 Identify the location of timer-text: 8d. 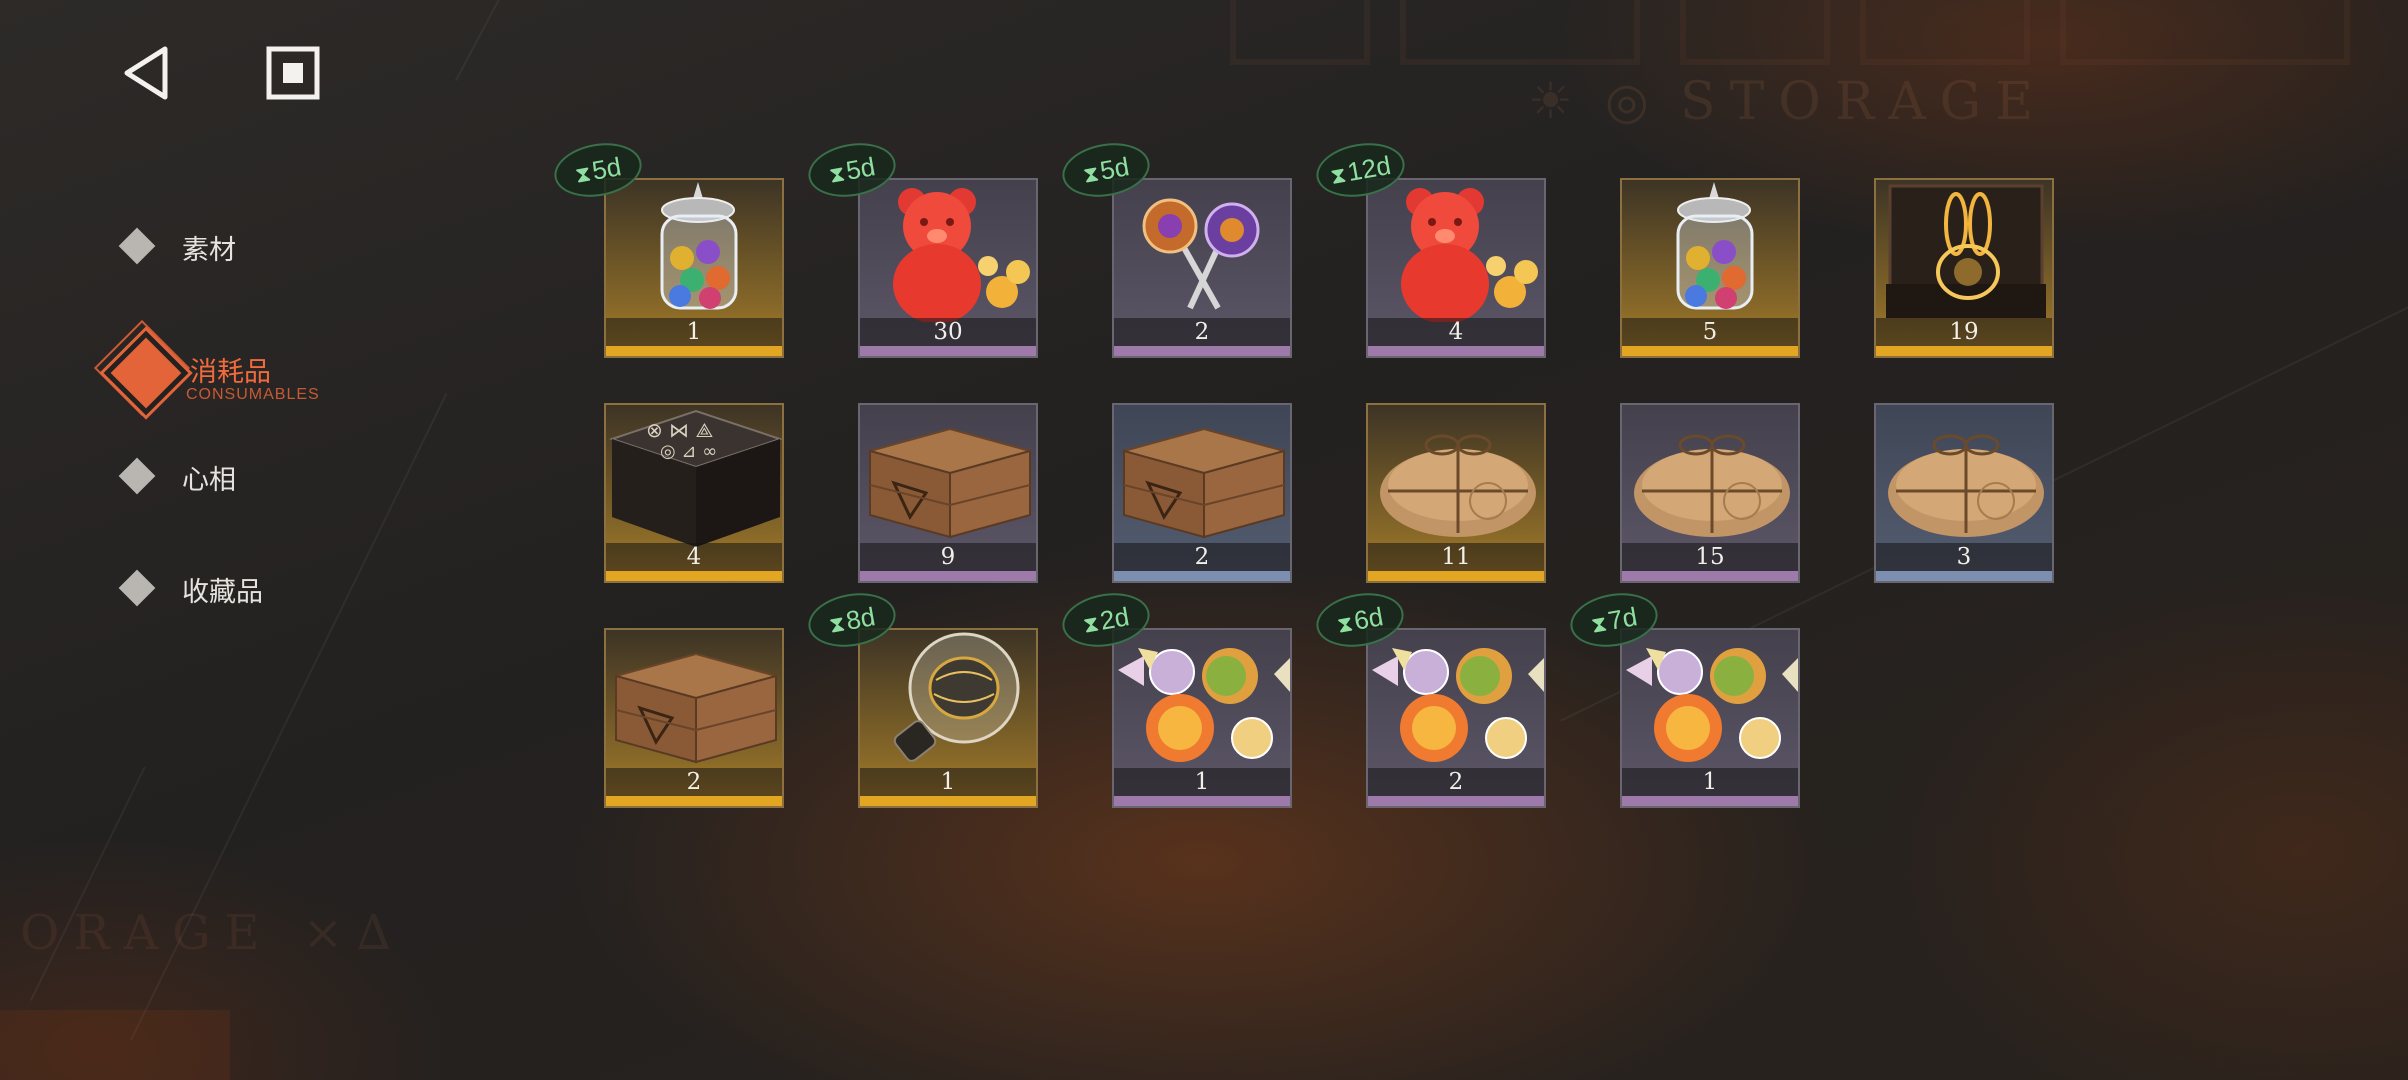
(860, 618).